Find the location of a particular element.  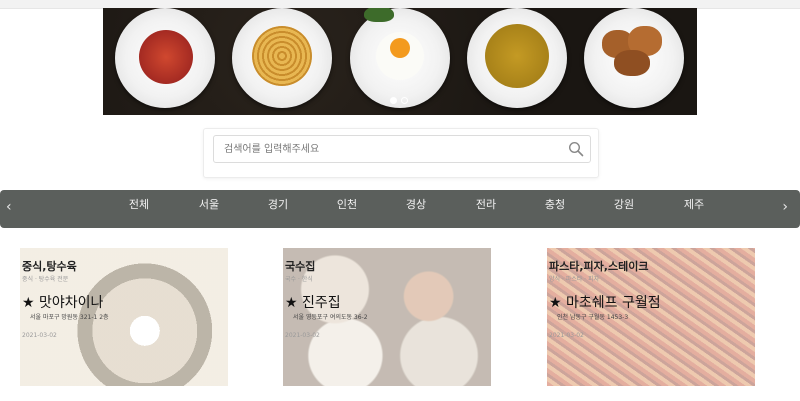

search-icon is located at coordinates (576, 149).